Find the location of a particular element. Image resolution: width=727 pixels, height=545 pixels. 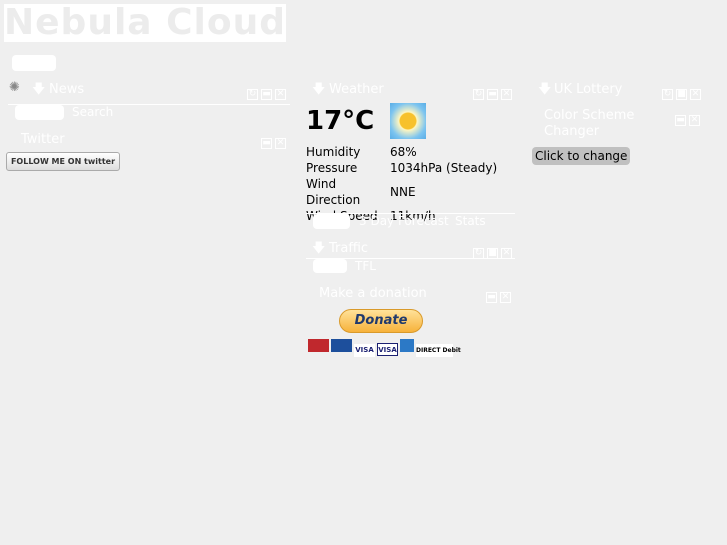

traffic-title: Traffic is located at coordinates (349, 248).